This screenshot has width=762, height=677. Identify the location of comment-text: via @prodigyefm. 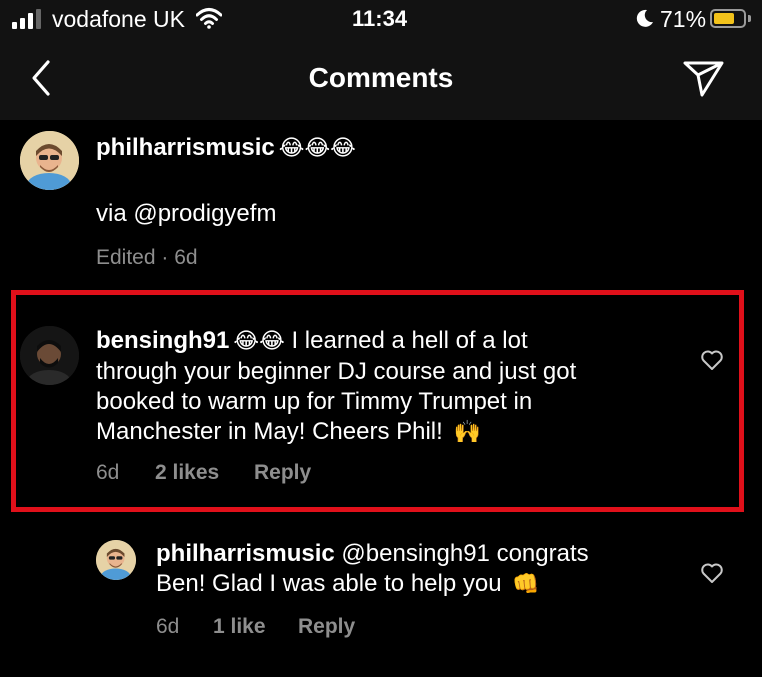
(186, 213).